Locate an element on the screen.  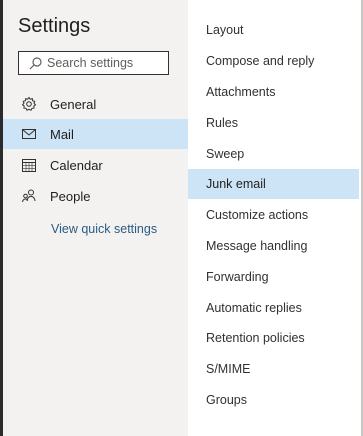
people-icon is located at coordinates (29, 196).